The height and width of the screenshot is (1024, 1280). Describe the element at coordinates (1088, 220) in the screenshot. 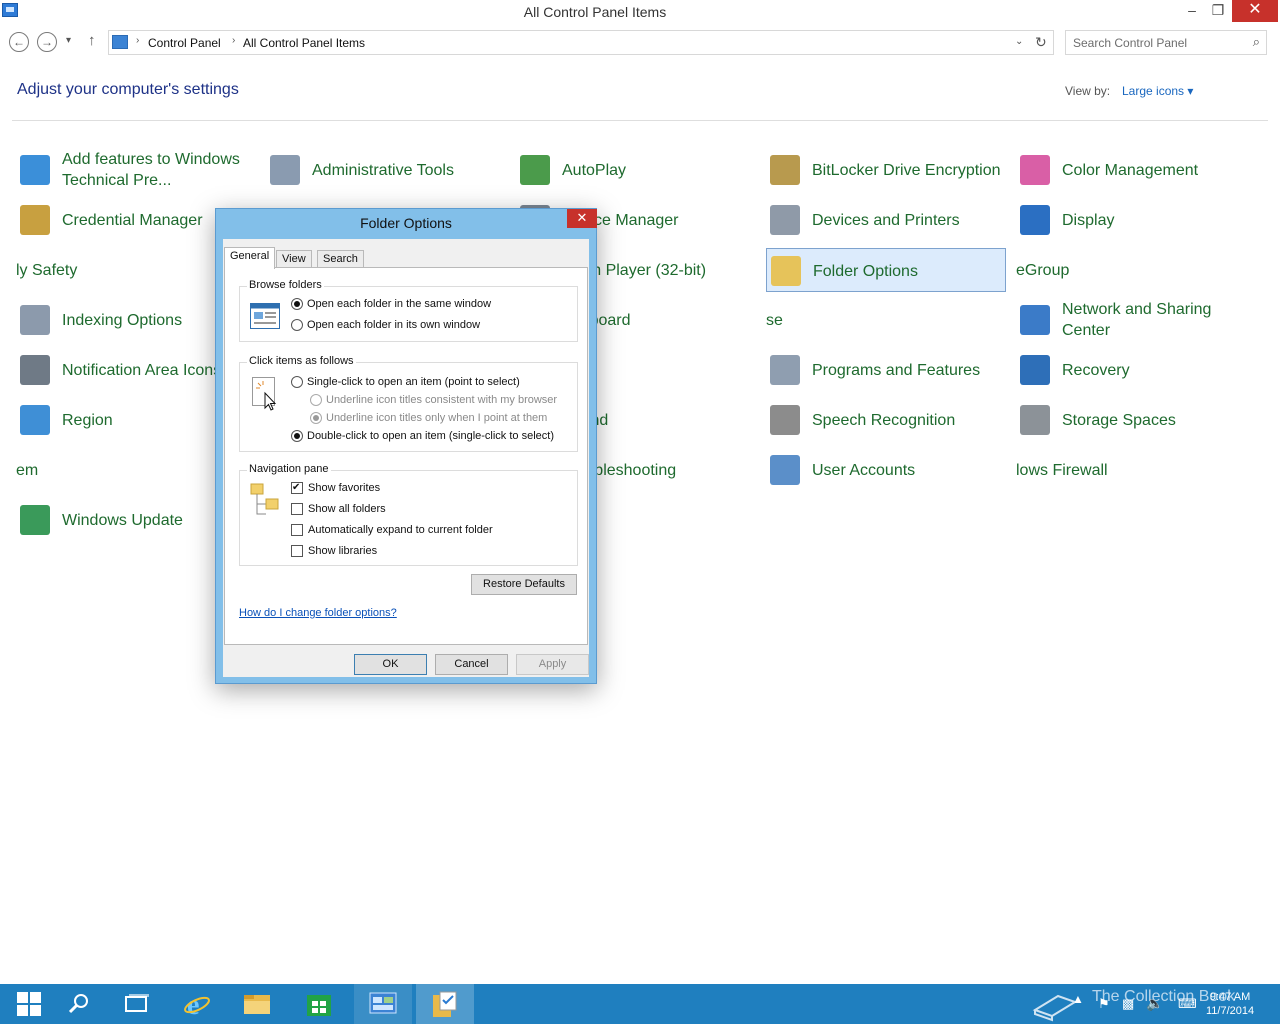

I see `item-label: Display` at that location.